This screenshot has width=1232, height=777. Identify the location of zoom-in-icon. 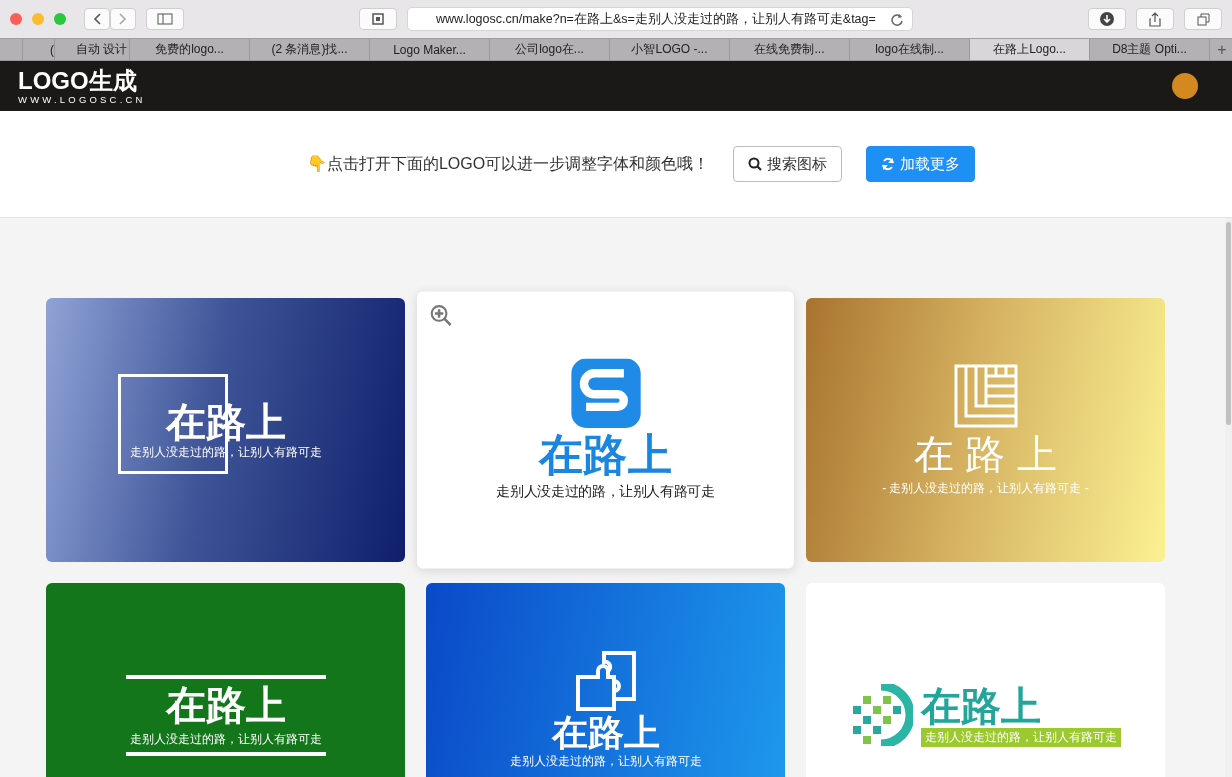
(441, 316).